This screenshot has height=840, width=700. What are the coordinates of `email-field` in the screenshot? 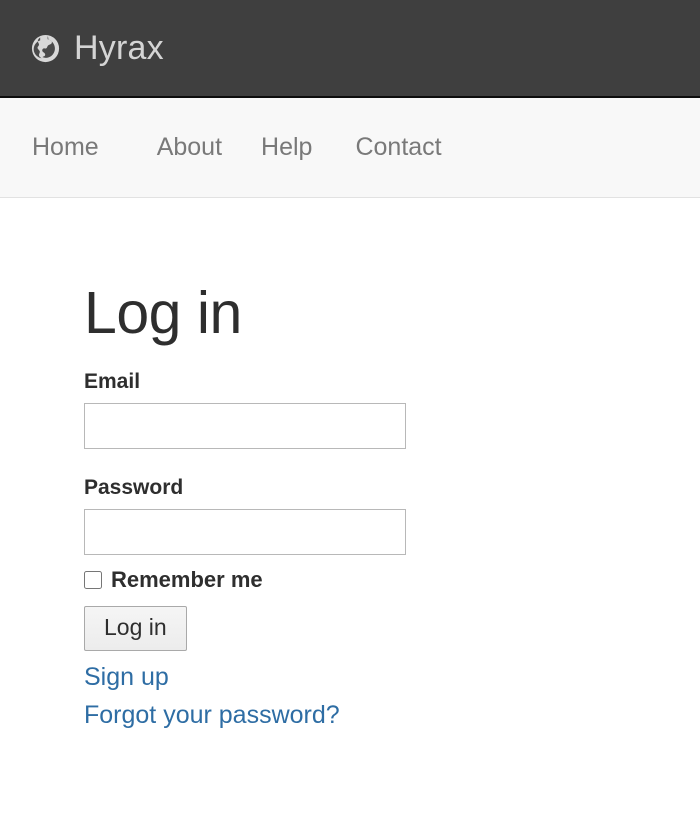 It's located at (245, 426).